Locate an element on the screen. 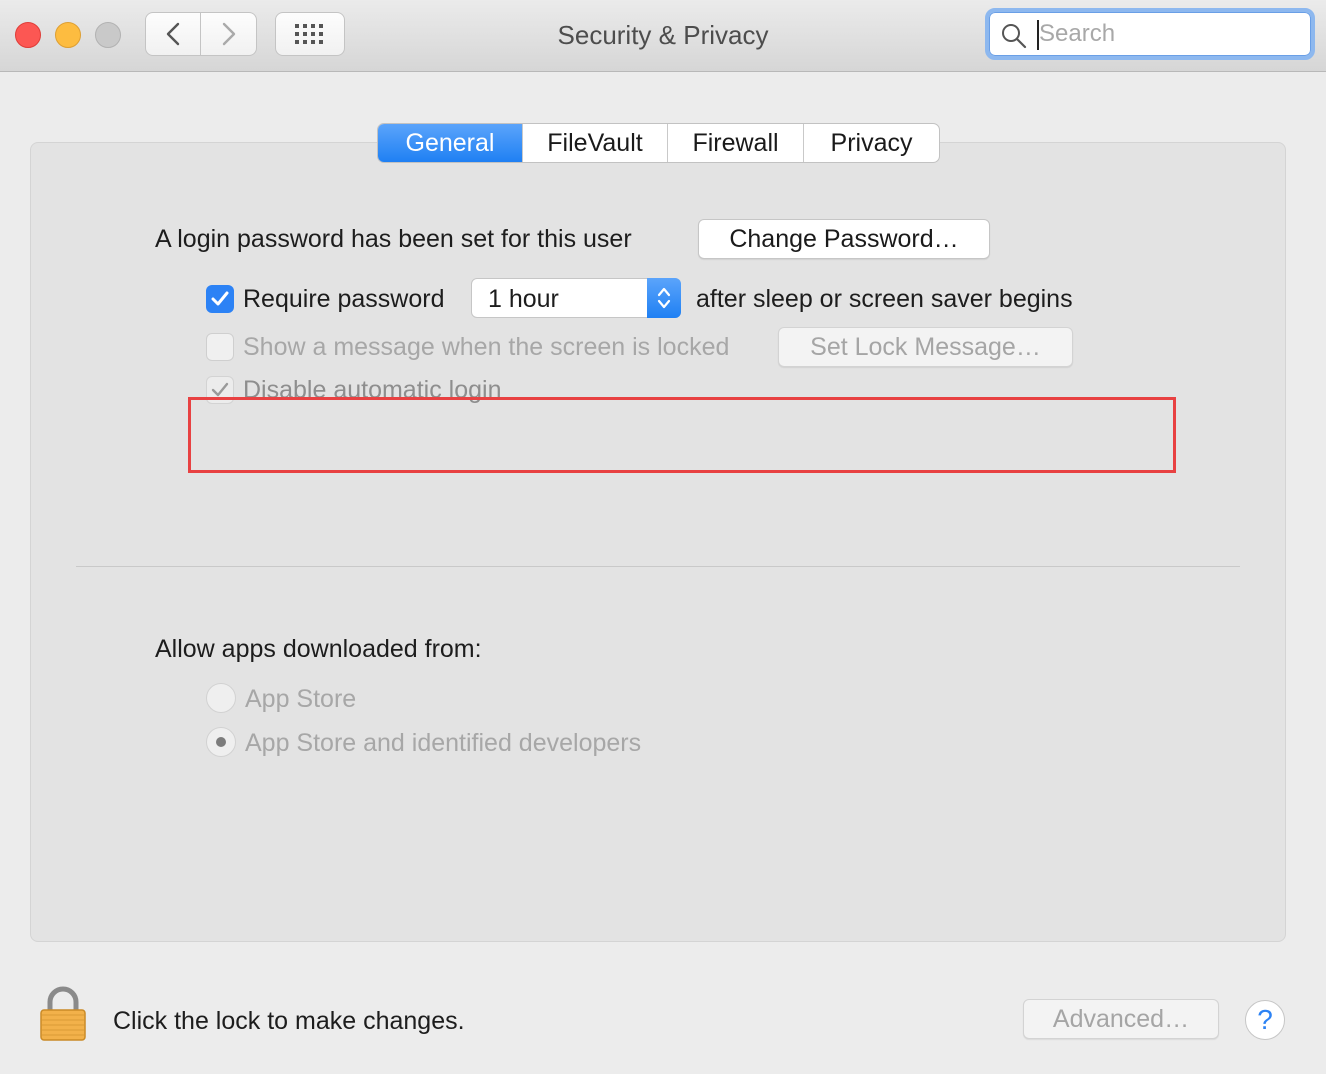 This screenshot has width=1326, height=1074. search-input is located at coordinates (1164, 34).